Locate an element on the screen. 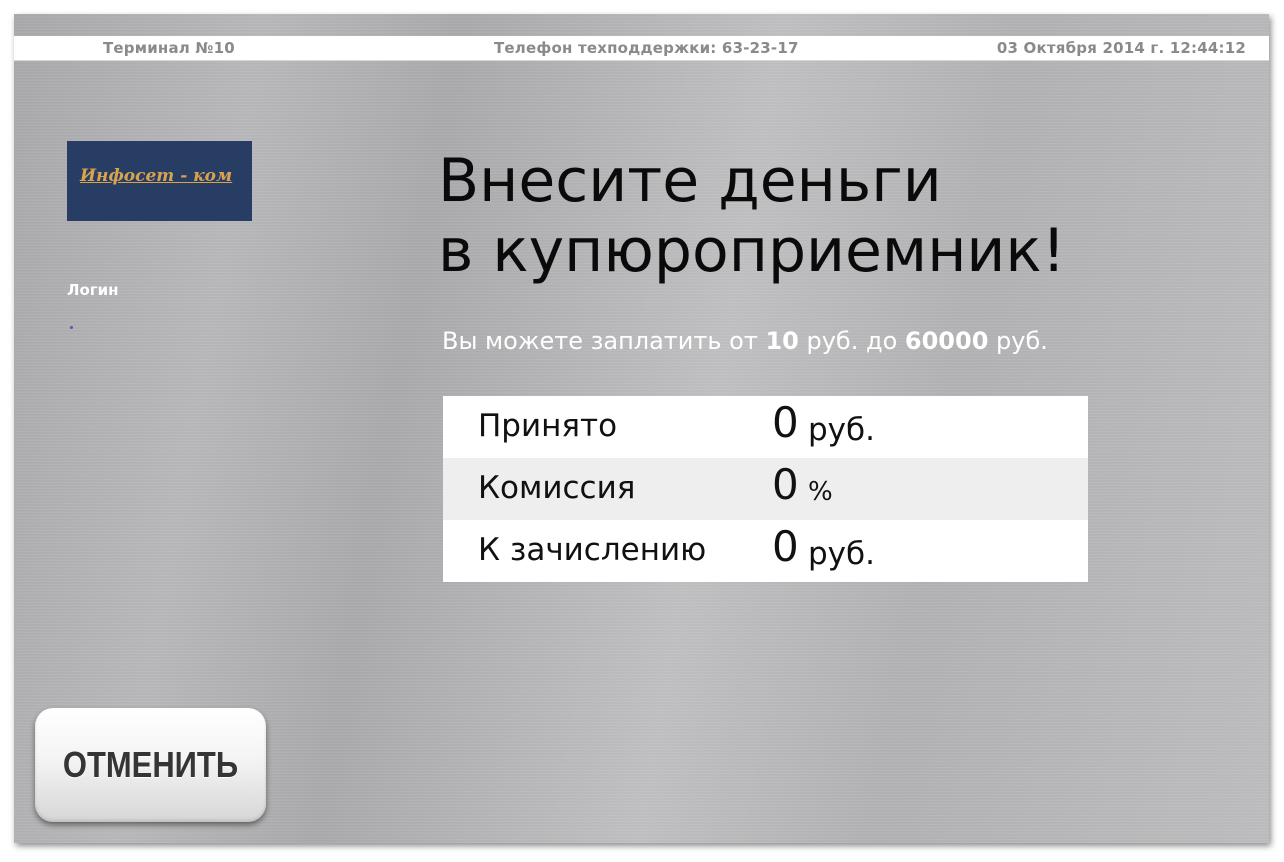 The width and height of the screenshot is (1284, 862). page-title: Внесите деньги в купюроприемник! is located at coordinates (752, 216).